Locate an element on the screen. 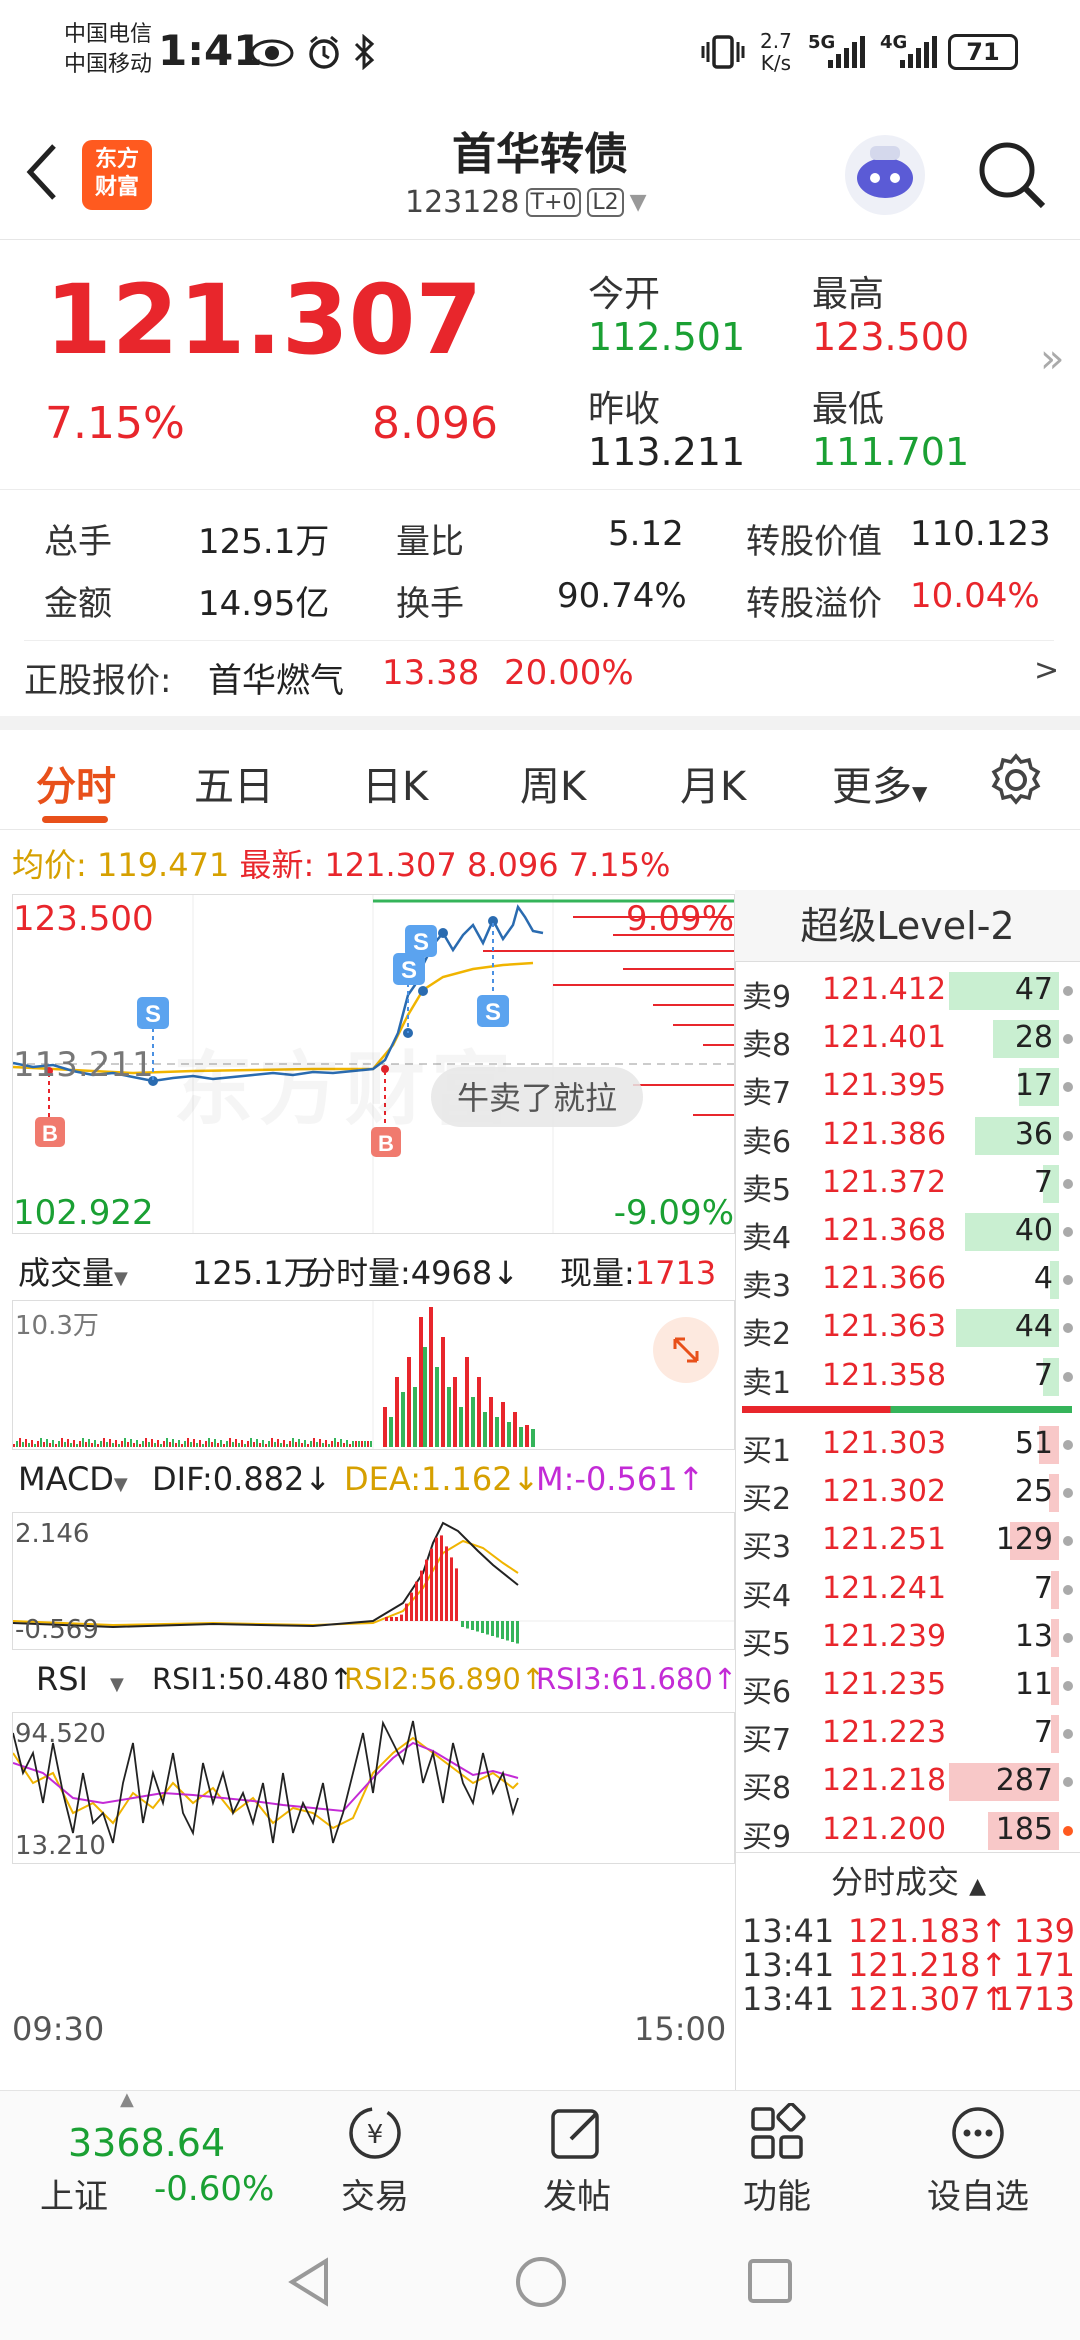 The width and height of the screenshot is (1080, 2340). sell-level-label: 卖5 is located at coordinates (767, 1190).